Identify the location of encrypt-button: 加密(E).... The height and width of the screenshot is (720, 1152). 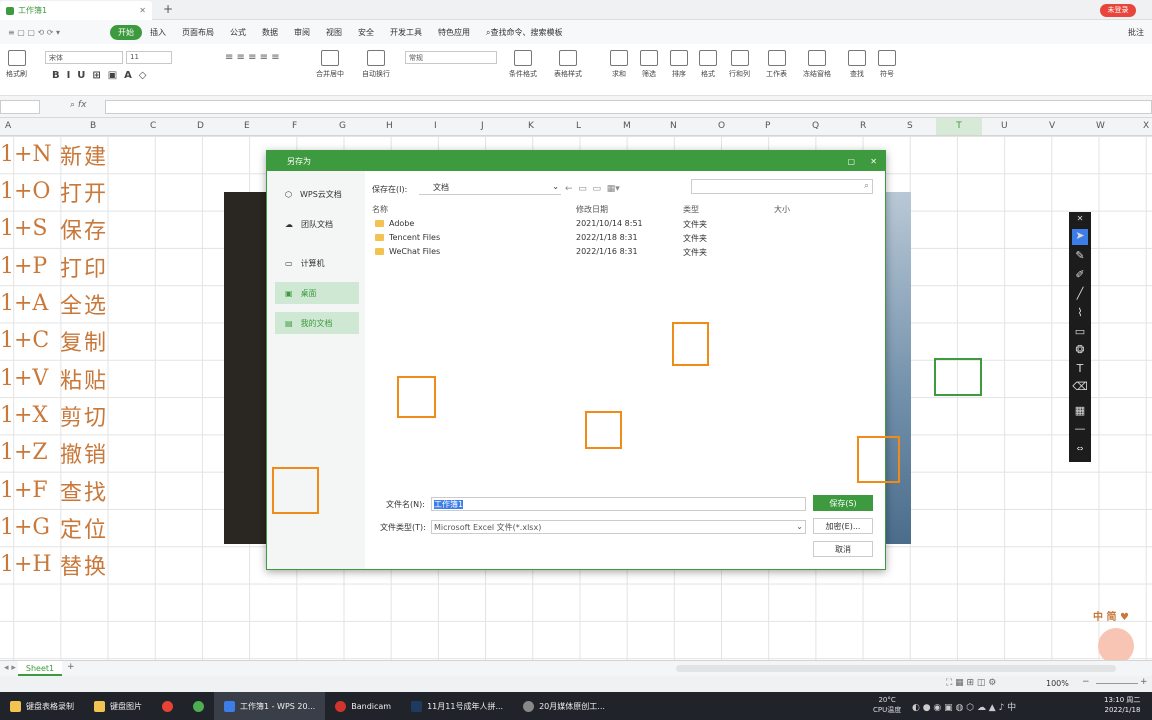
(843, 526).